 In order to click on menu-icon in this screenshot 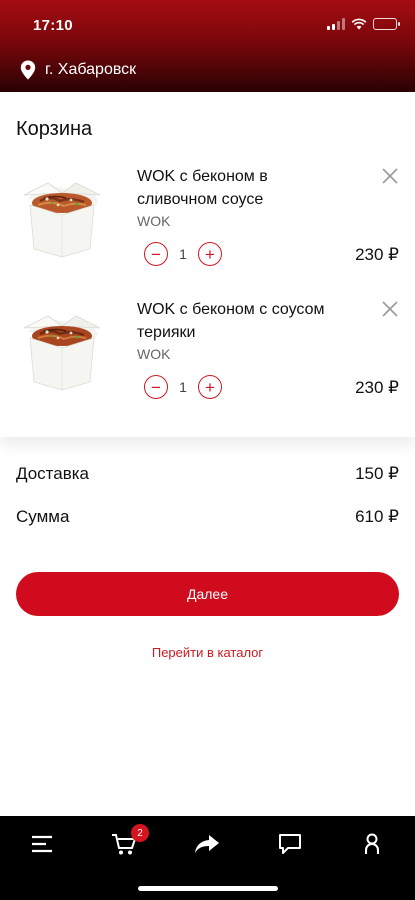, I will do `click(42, 844)`.